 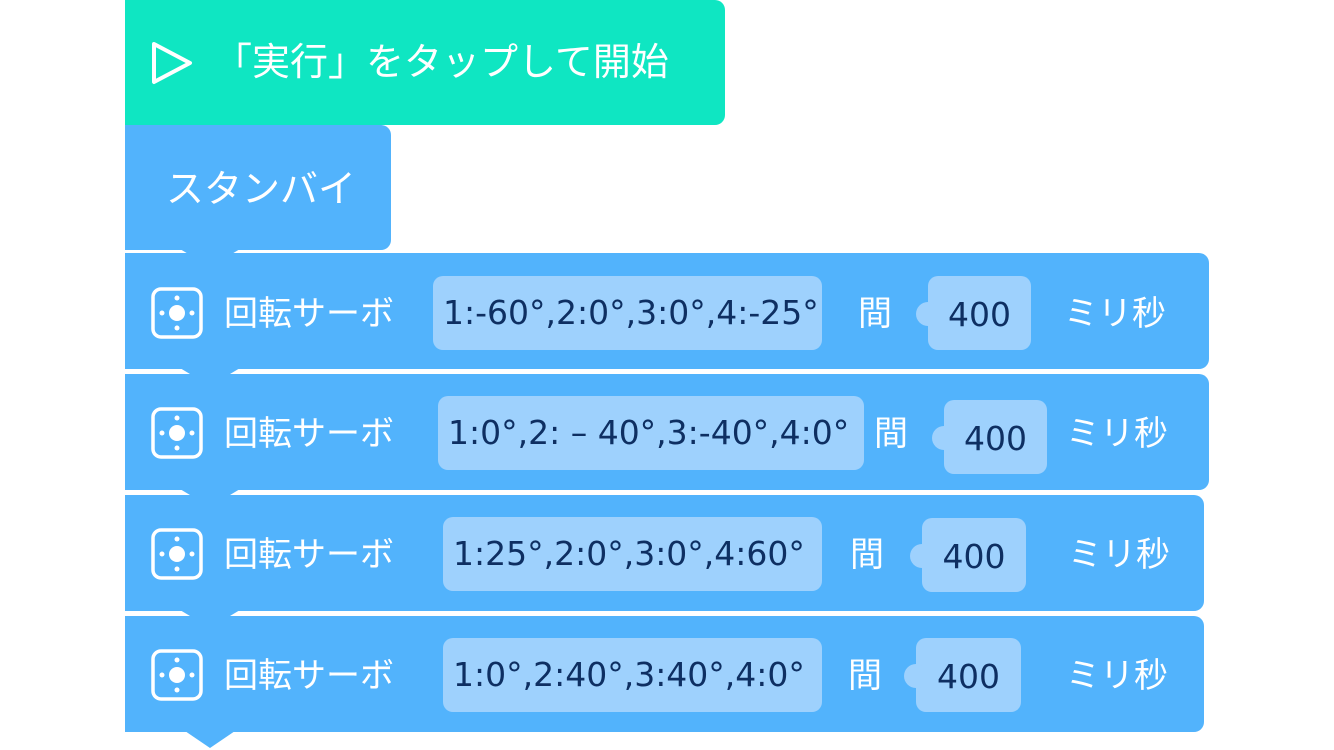 What do you see at coordinates (261, 189) in the screenshot?
I see `standby-label: スタンバイ` at bounding box center [261, 189].